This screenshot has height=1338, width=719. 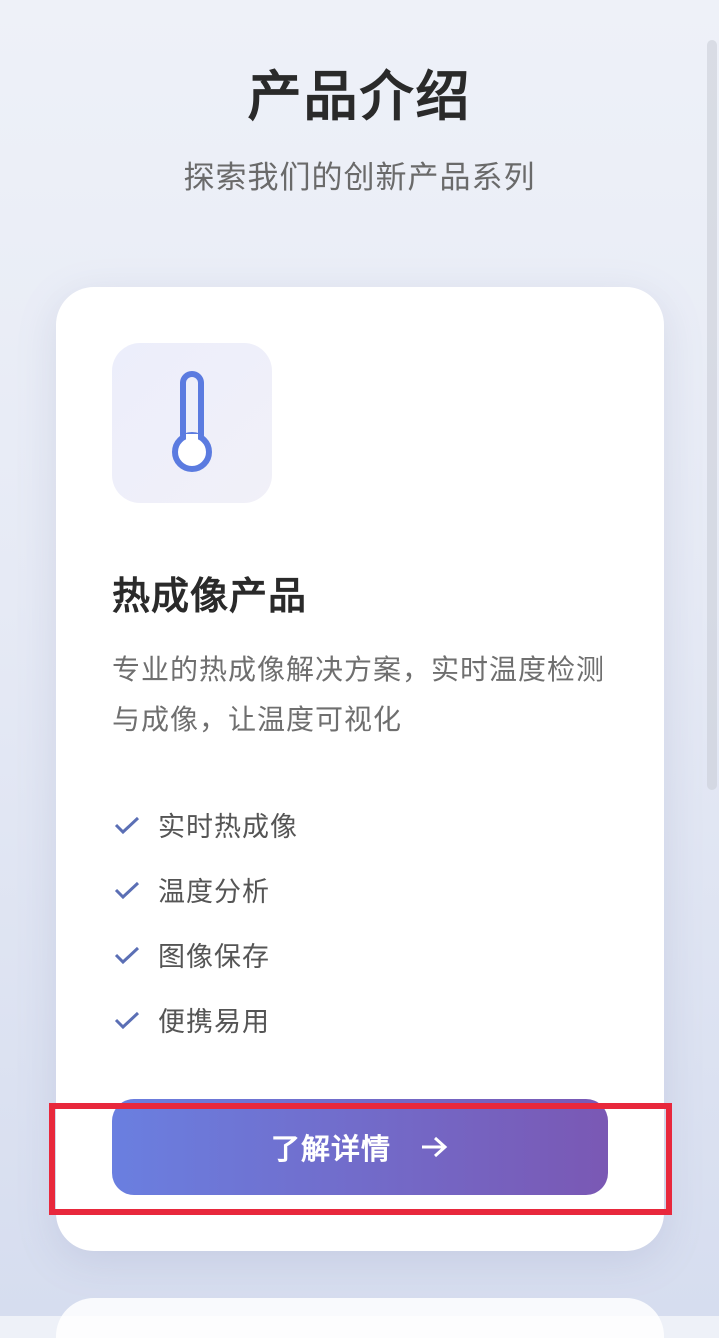 I want to click on feature-list: 实时热成像 温度分析 图像保存 便携易用, so click(x=205, y=922).